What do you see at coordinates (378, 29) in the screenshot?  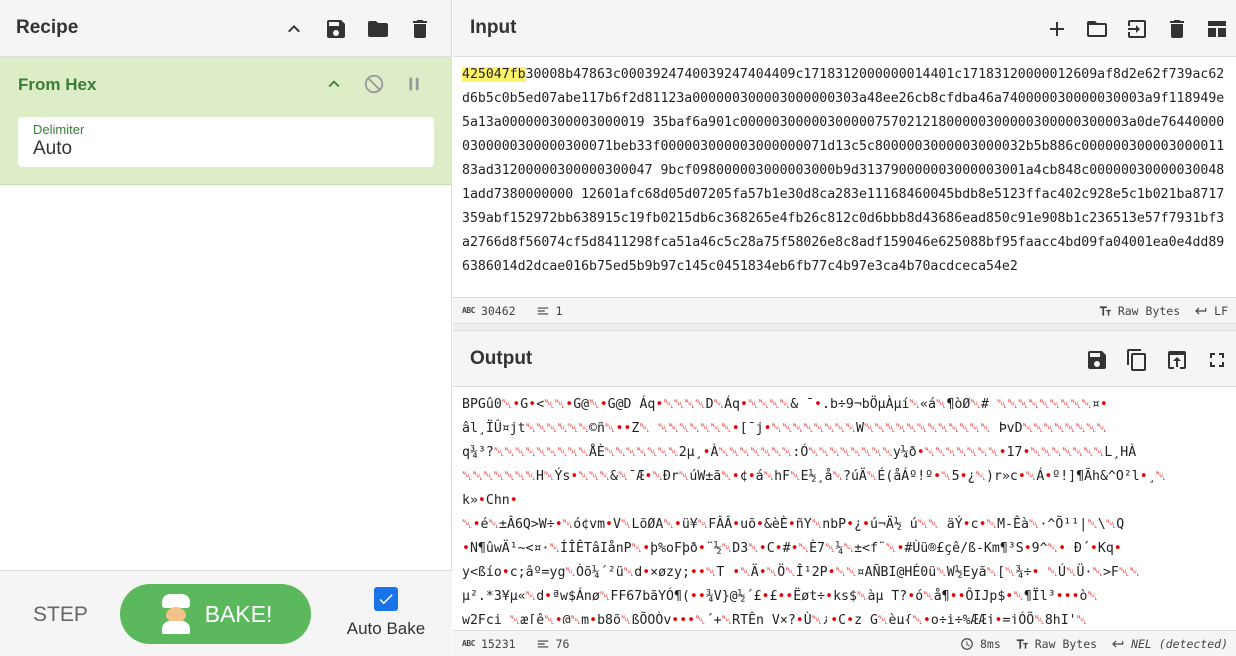 I see `folder-icon` at bounding box center [378, 29].